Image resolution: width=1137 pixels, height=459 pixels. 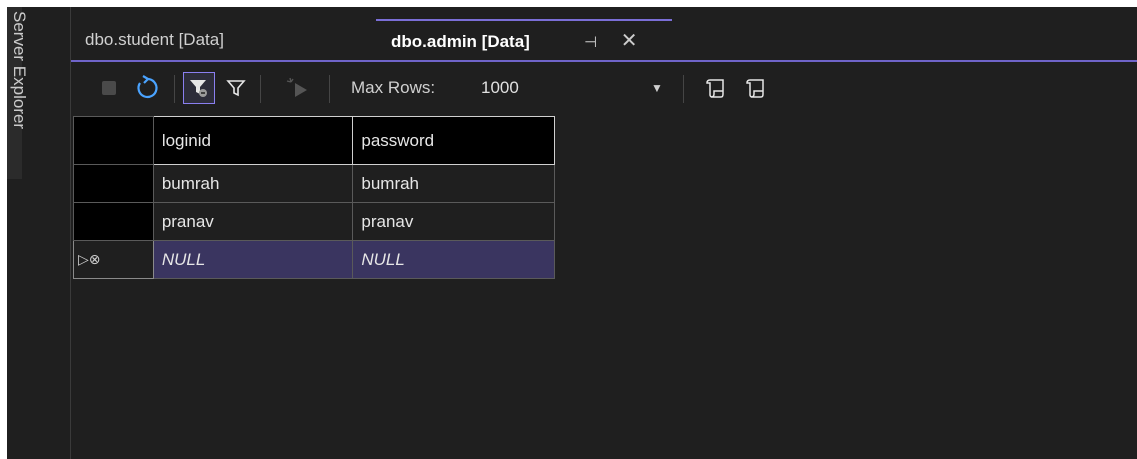 I want to click on pin-icon: ⊣, so click(x=595, y=42).